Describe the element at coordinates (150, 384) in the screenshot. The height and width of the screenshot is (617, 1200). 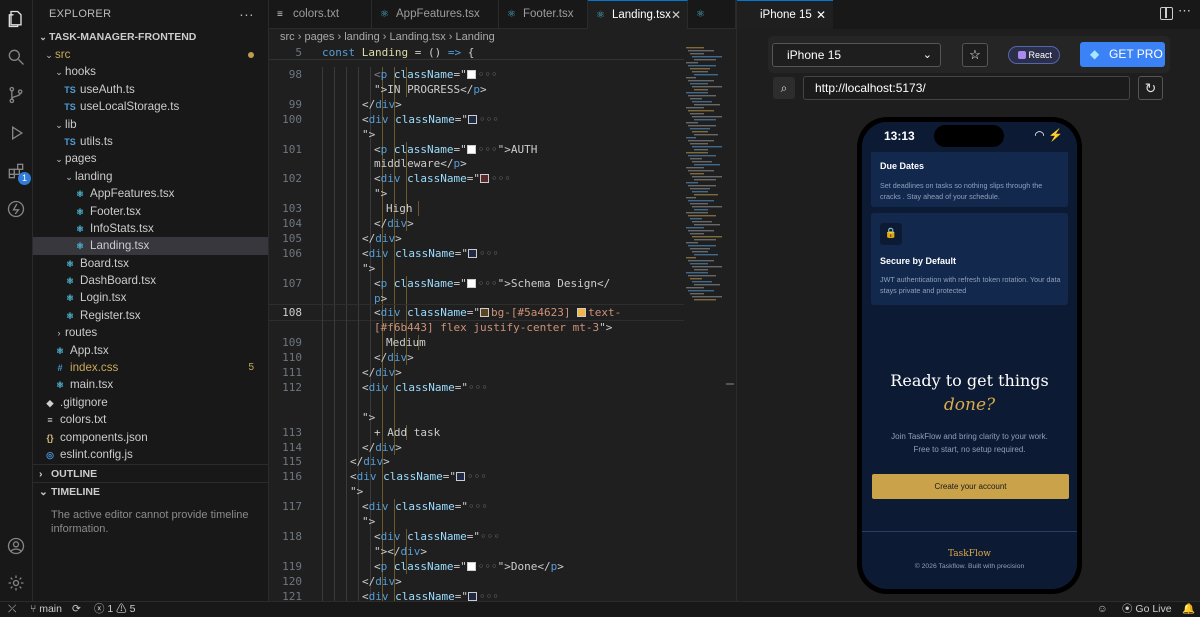
I see `tree-file: ⚛ main.tsx` at that location.